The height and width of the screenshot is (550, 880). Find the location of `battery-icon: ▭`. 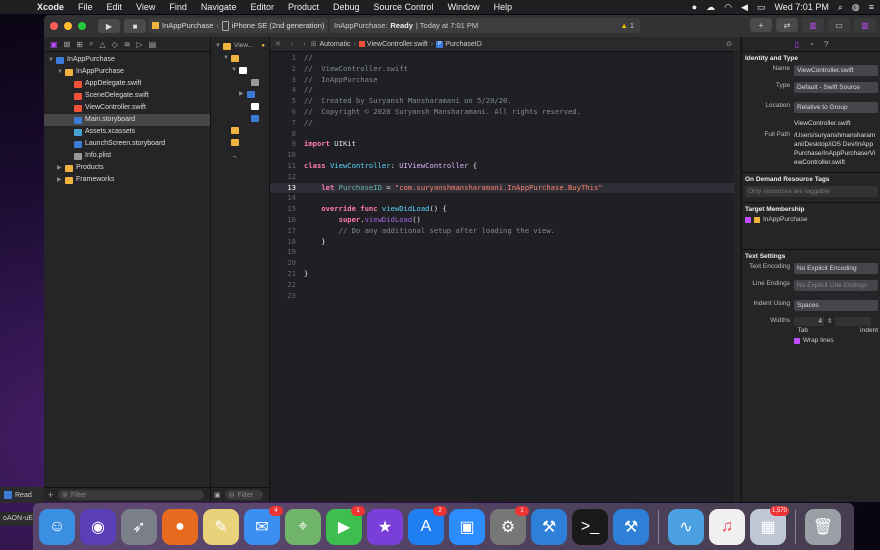

battery-icon: ▭ is located at coordinates (761, 7).